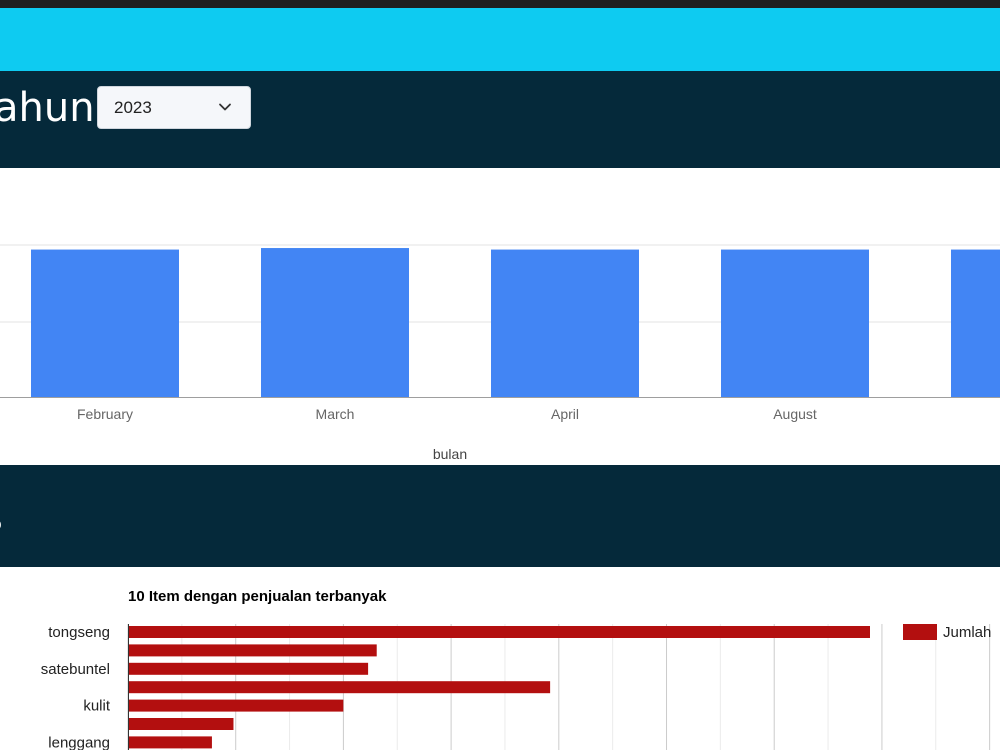 The width and height of the screenshot is (1000, 755). I want to click on chart-title: 10 Item dengan penjualan terbanyak, so click(257, 596).